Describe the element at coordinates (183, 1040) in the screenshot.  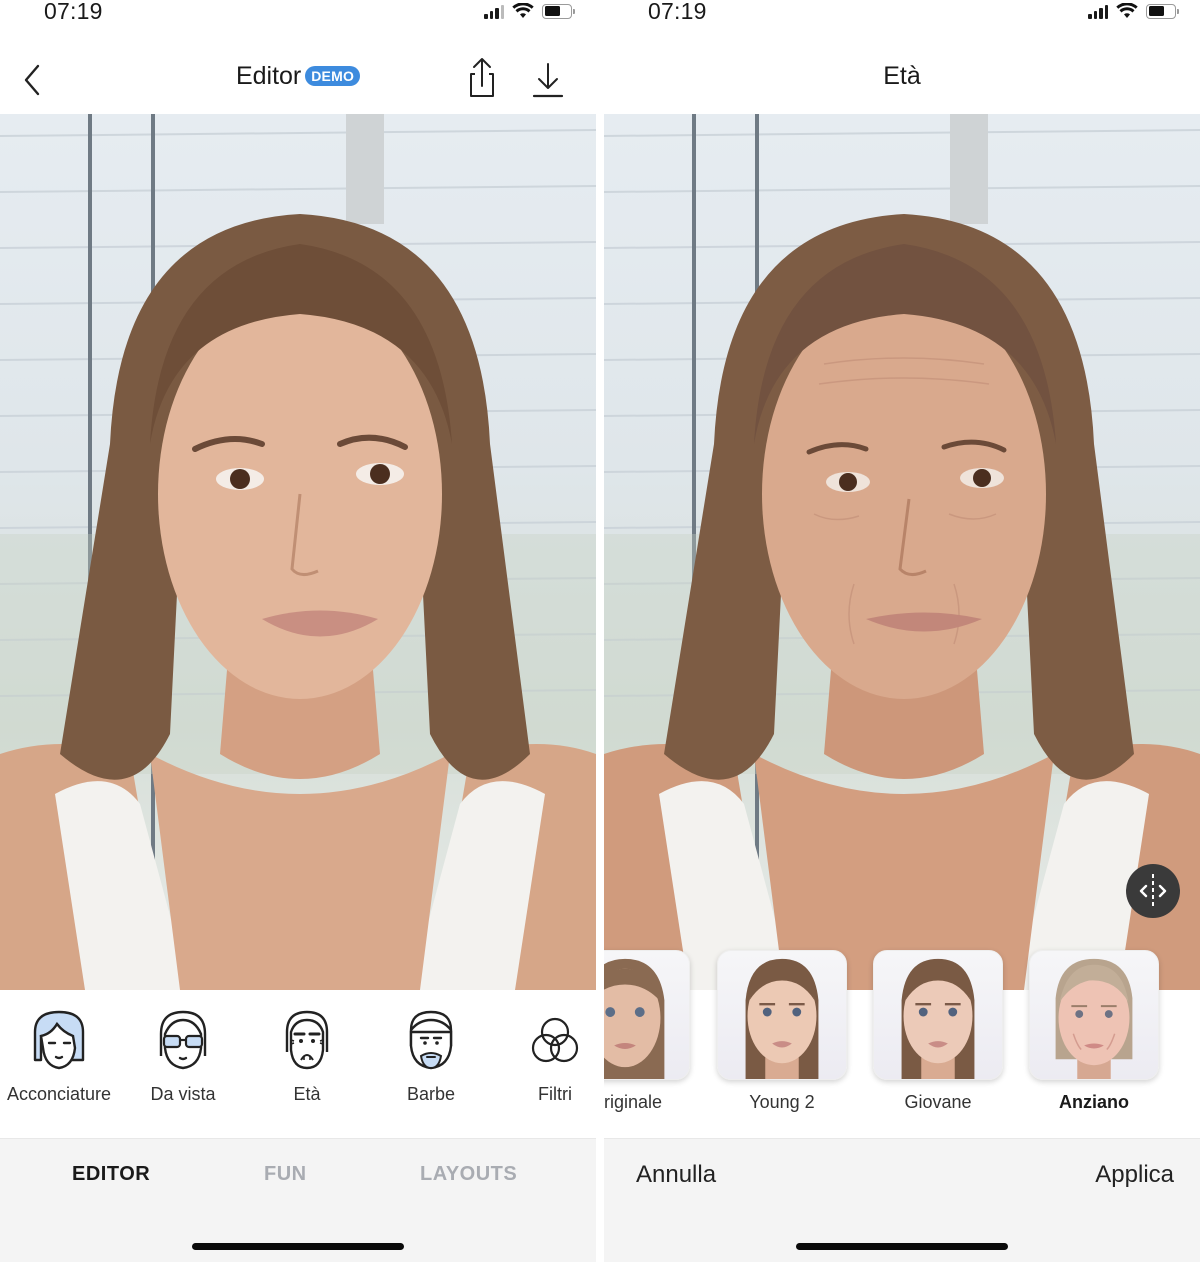
I see `glasses-face-icon` at that location.